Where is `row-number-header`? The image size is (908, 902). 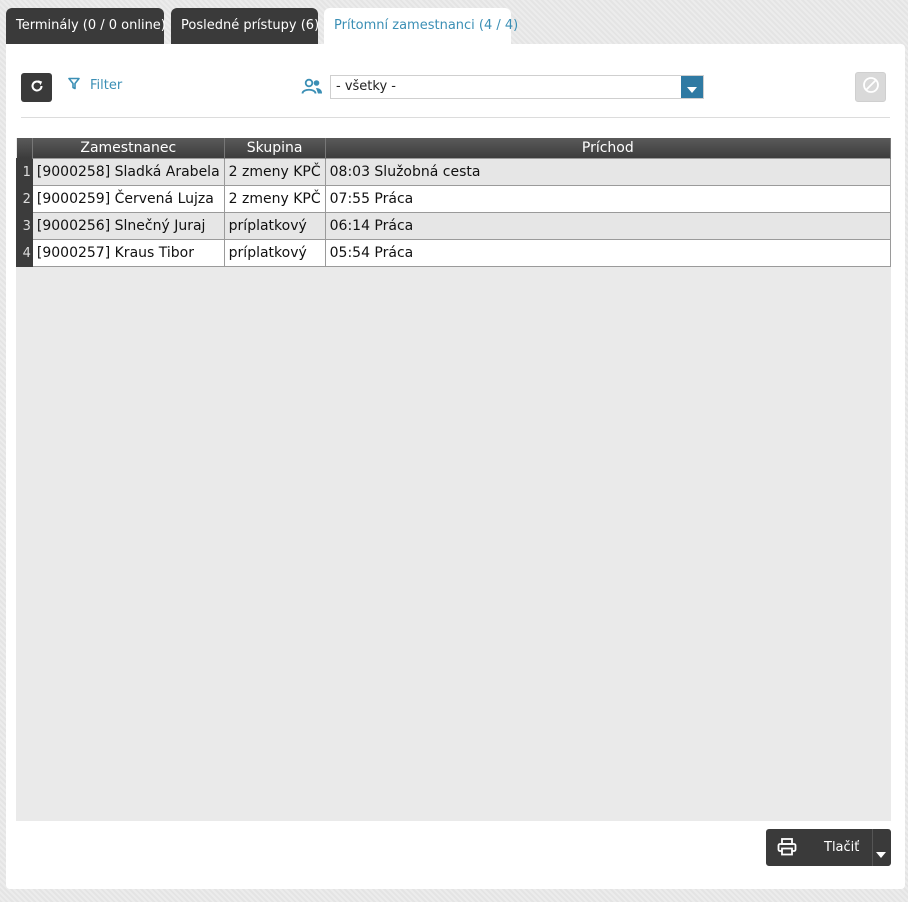
row-number-header is located at coordinates (24, 148).